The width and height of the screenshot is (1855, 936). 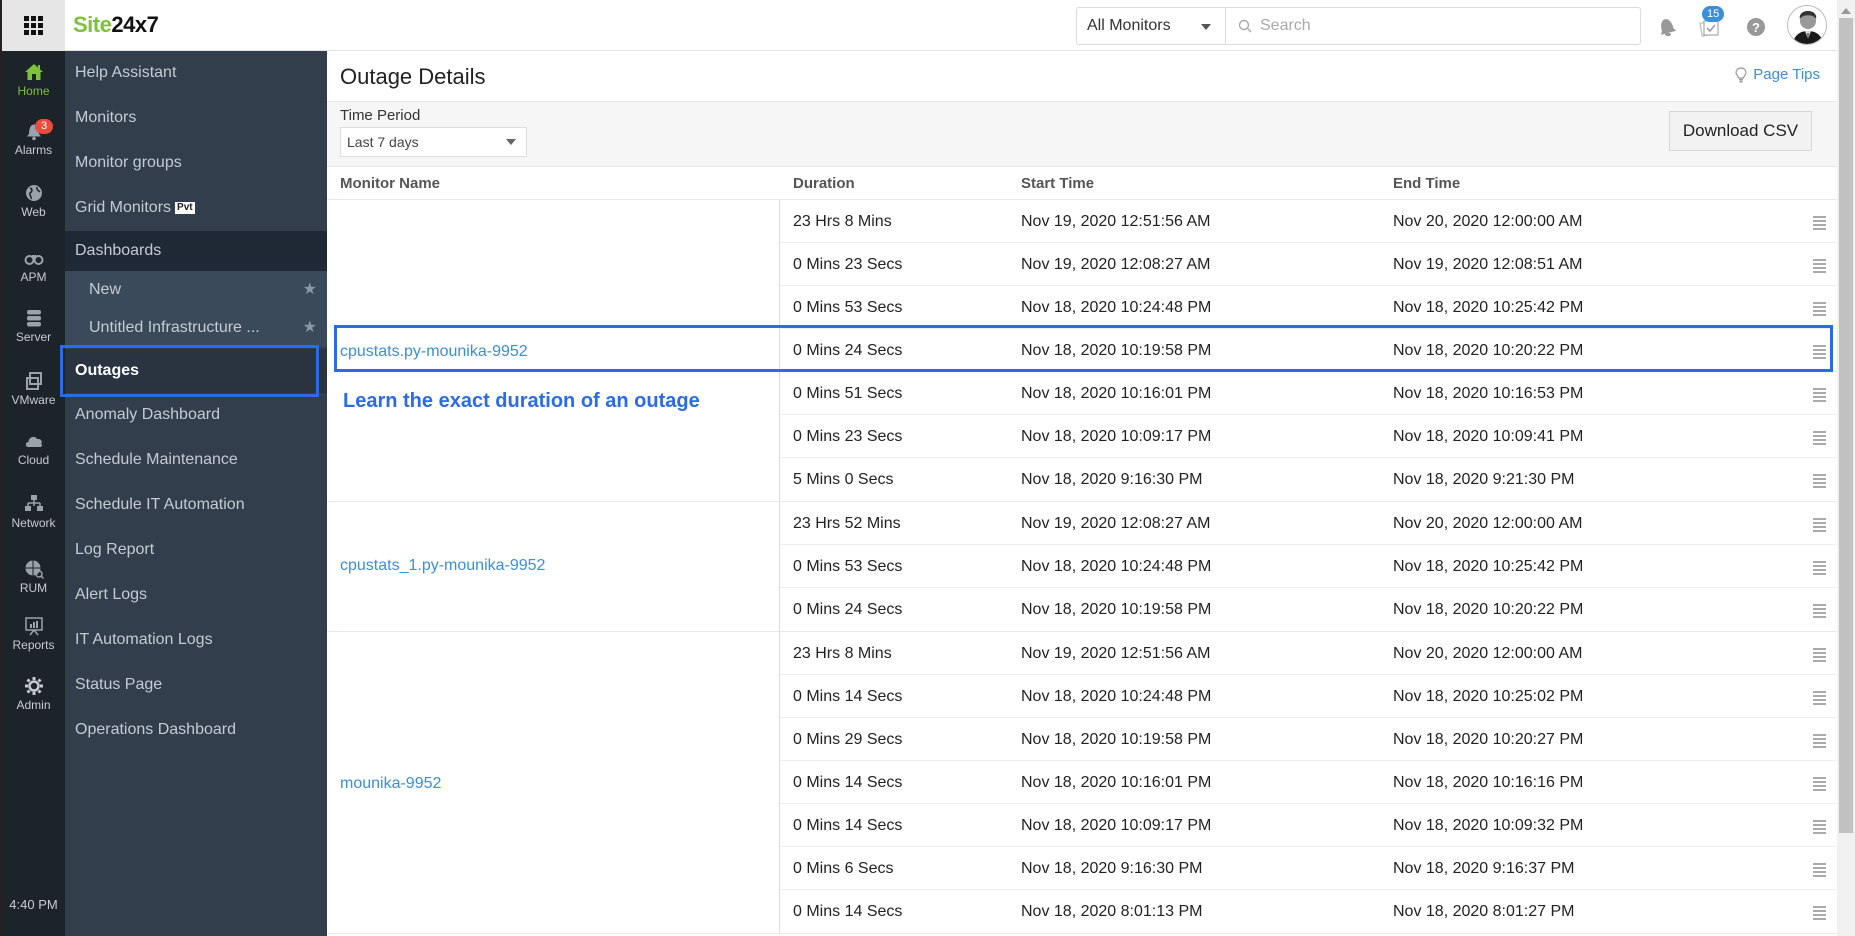 I want to click on bell-icon, so click(x=1667, y=27).